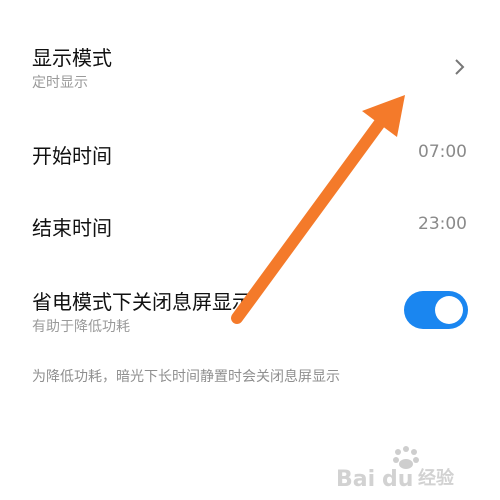 This screenshot has width=500, height=500. I want to click on power-saving-subtitle: 有助于降低功耗, so click(81, 327).